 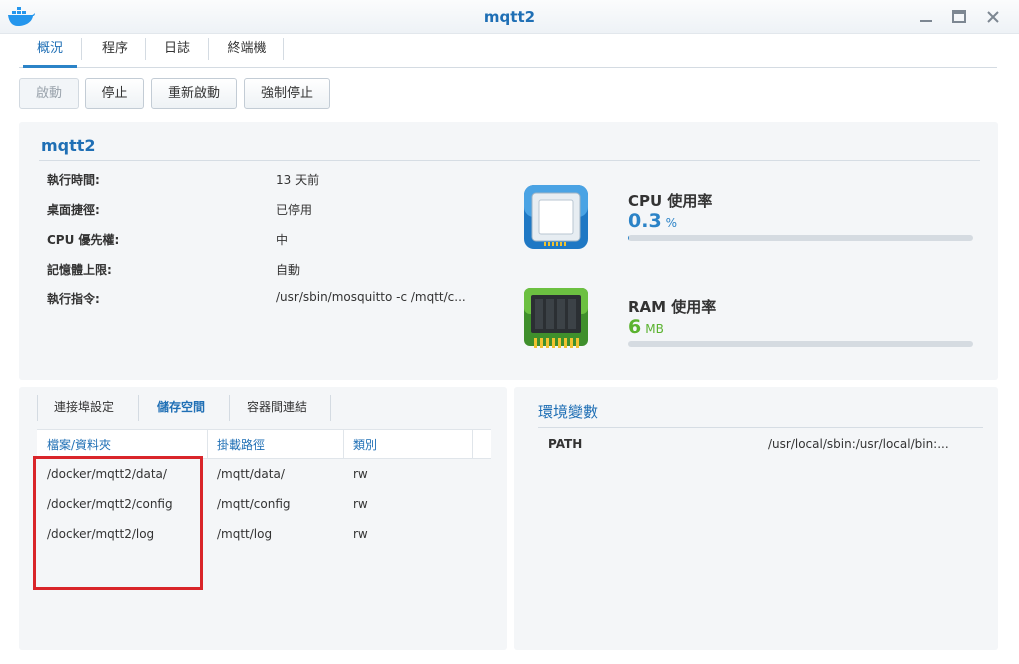 What do you see at coordinates (83, 240) in the screenshot?
I see `cpu-priority-label: CPU 優先權:` at bounding box center [83, 240].